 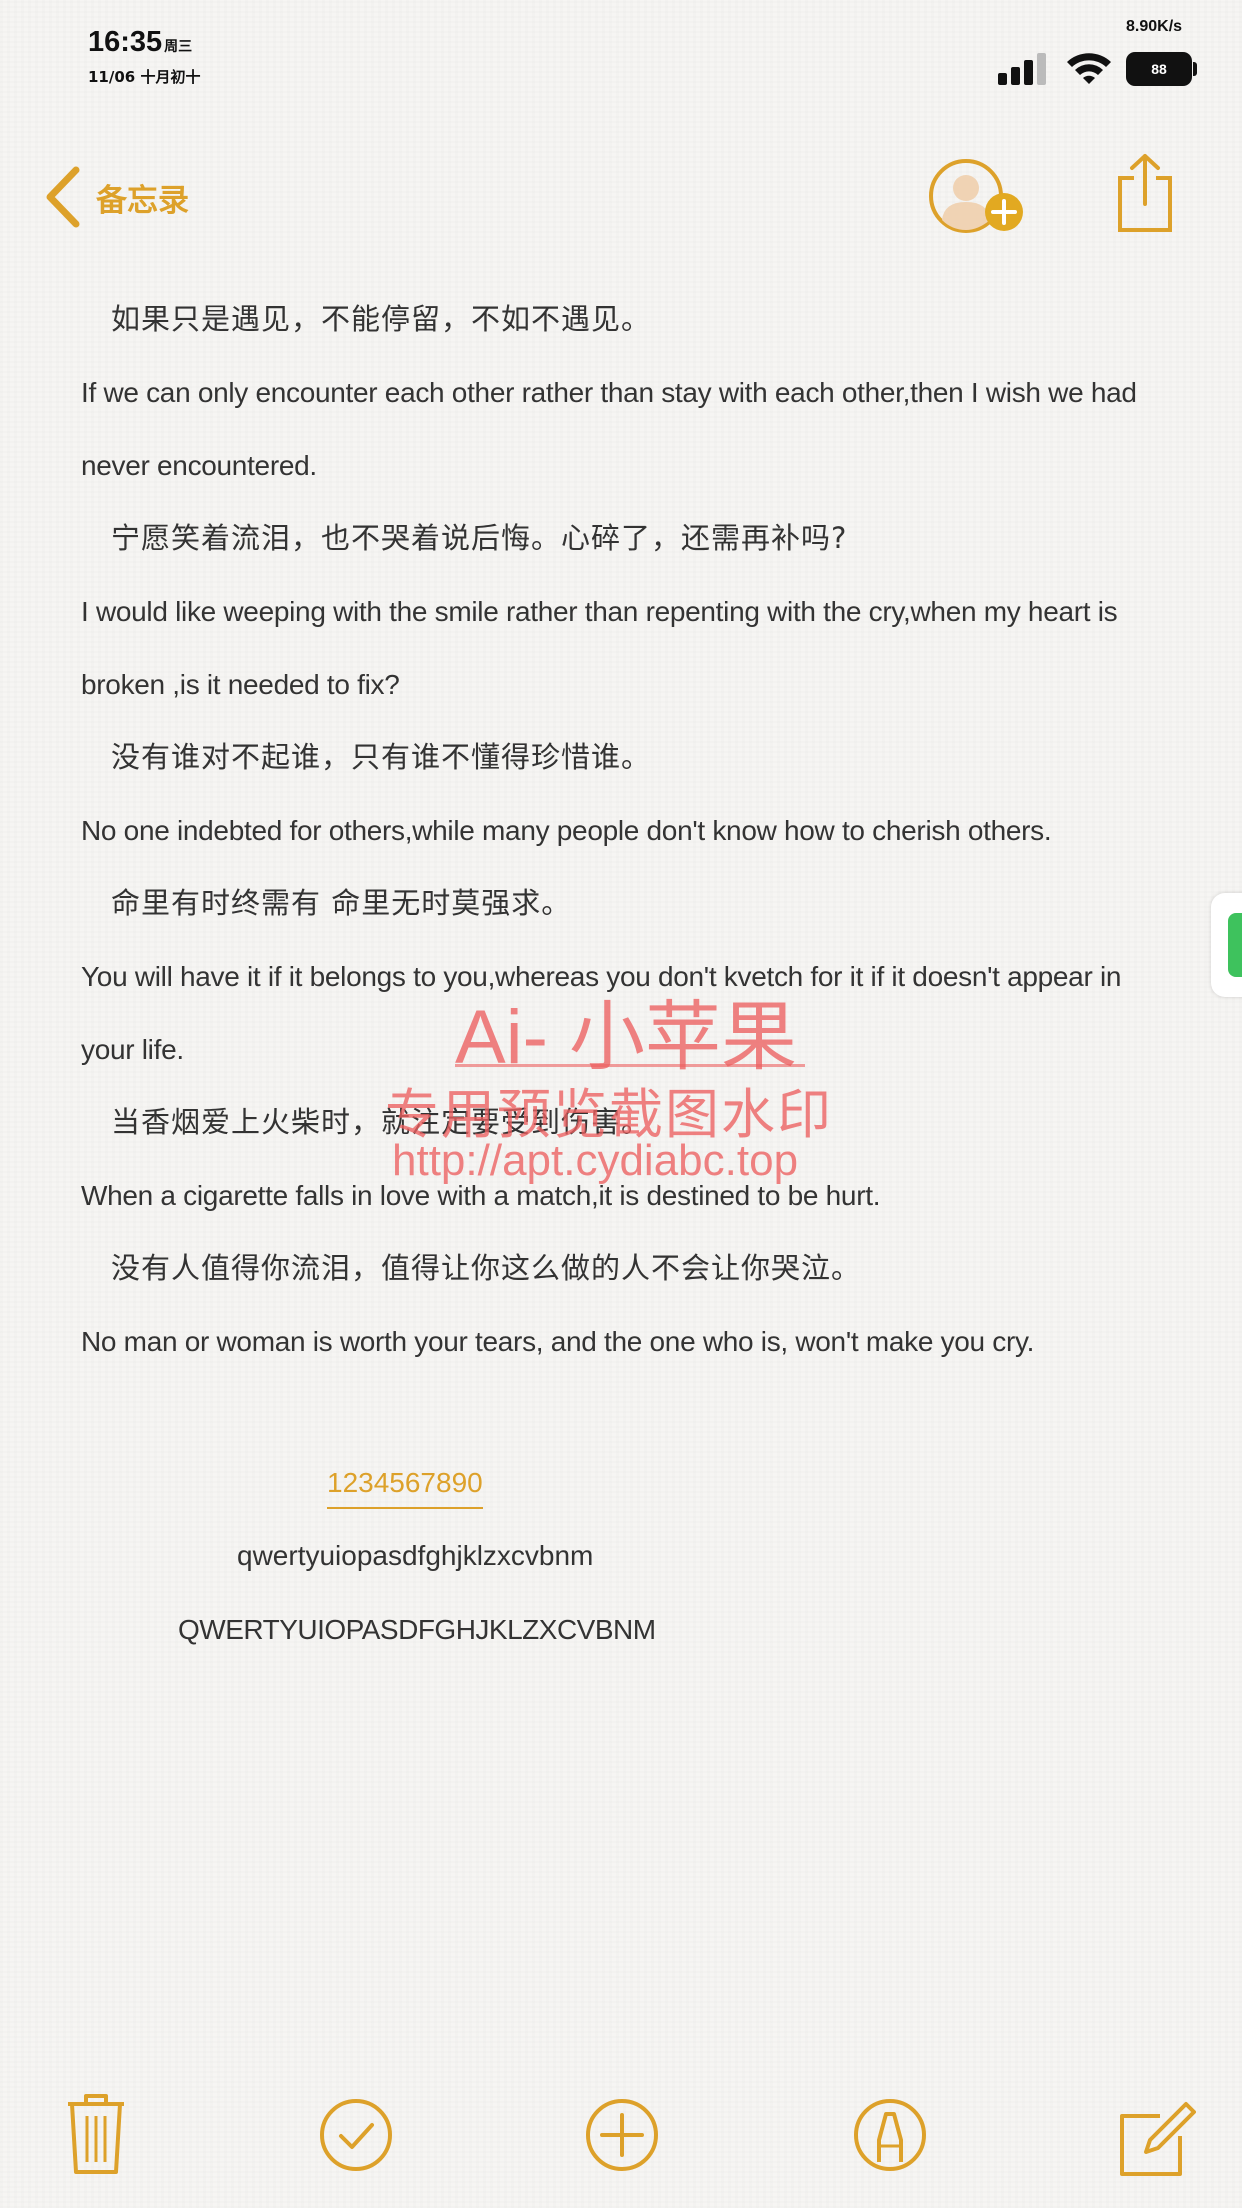 I want to click on watermark-underline, so click(x=630, y=1065).